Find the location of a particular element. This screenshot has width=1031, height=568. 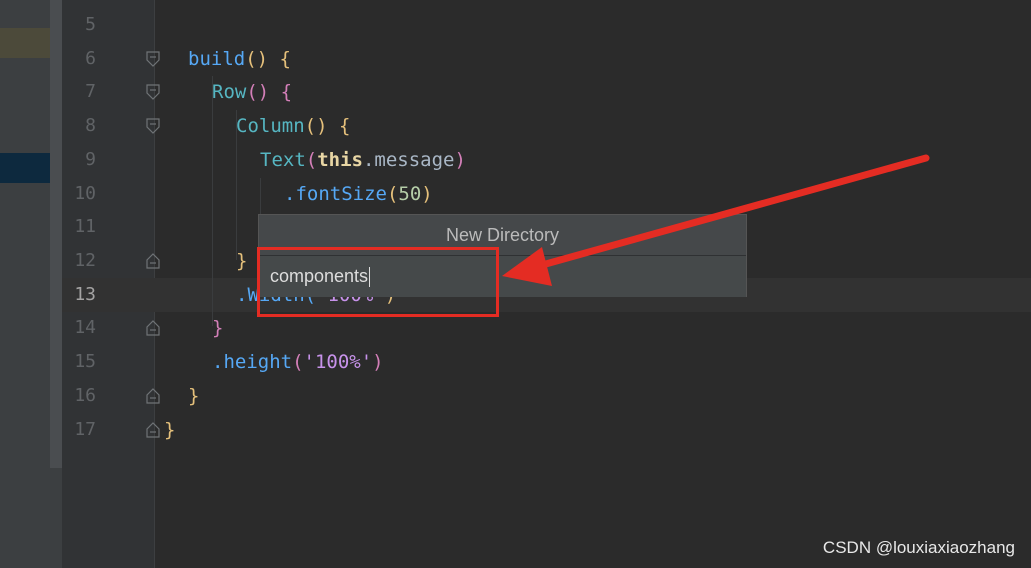

annotation-arrow-icon is located at coordinates (716, 220).